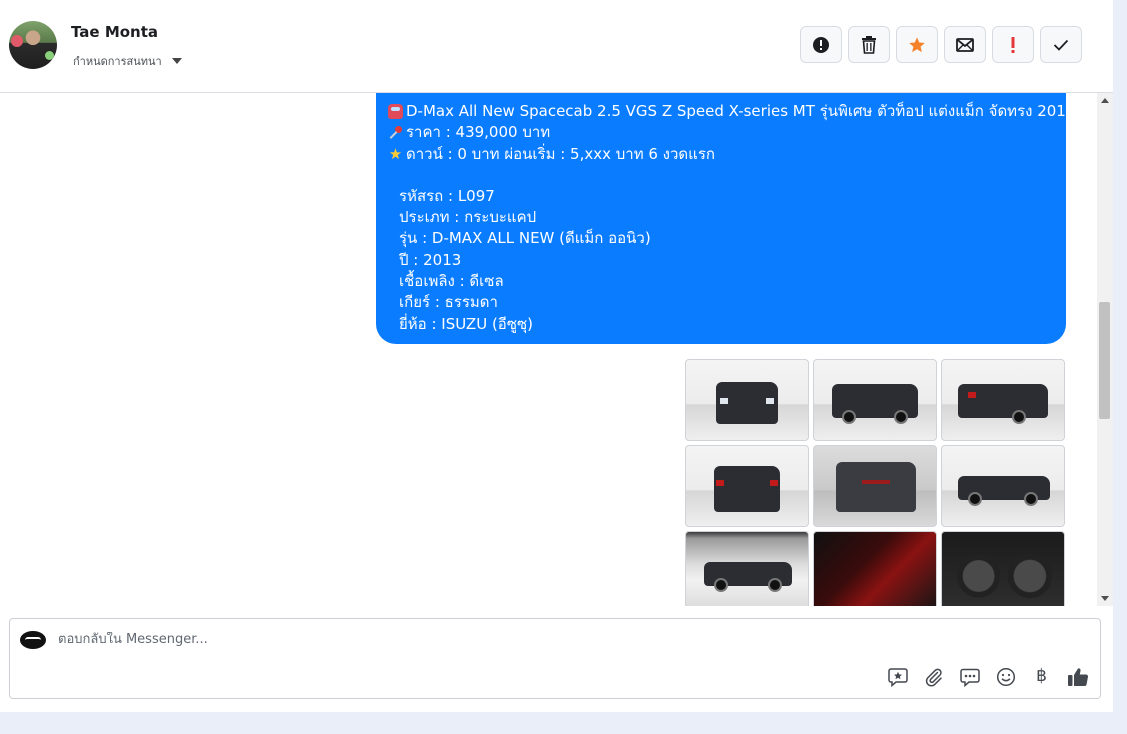 This screenshot has width=1127, height=734. I want to click on attachment-button, so click(933, 676).